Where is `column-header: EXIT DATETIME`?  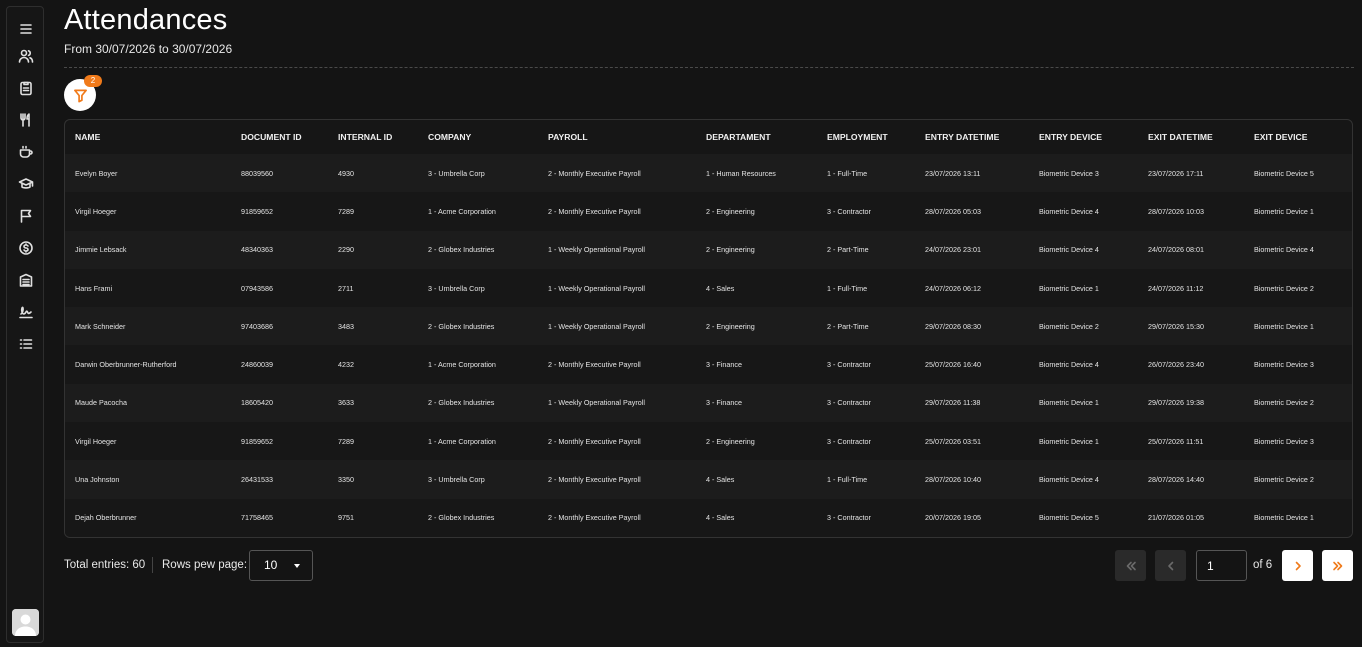
column-header: EXIT DATETIME is located at coordinates (1191, 137).